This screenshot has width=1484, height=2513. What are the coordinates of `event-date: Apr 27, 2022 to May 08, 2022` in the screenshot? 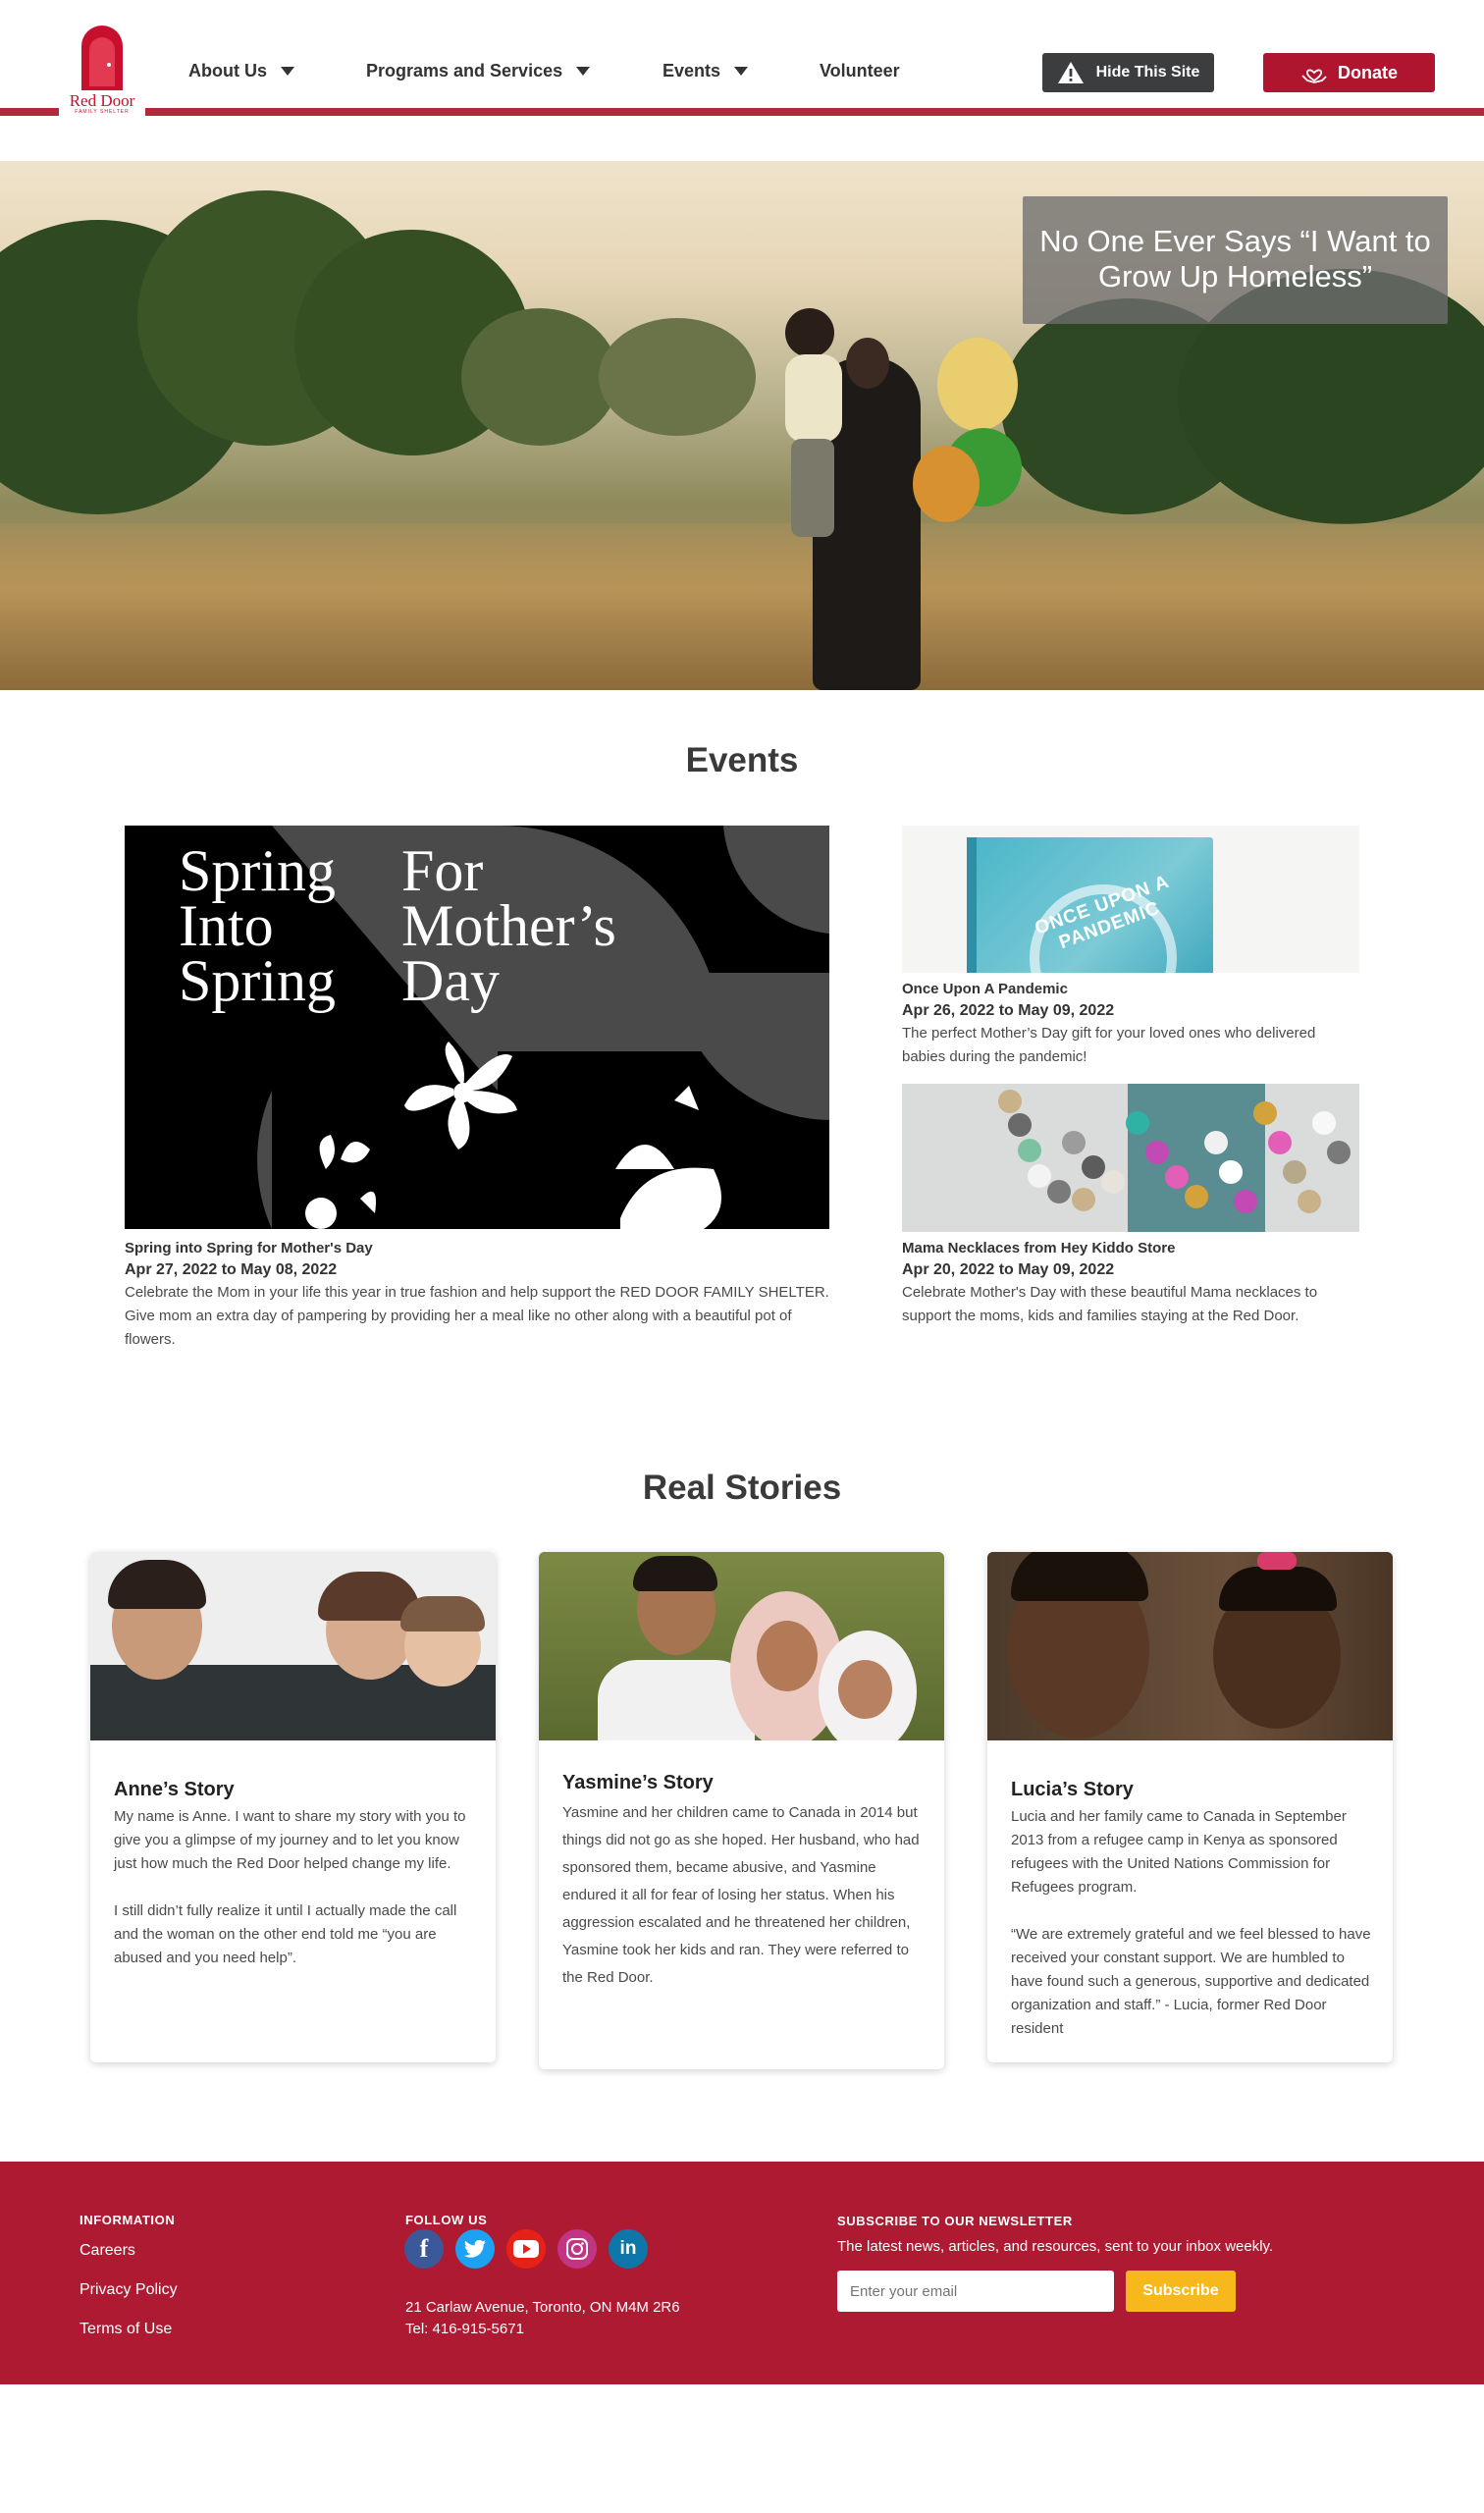 It's located at (232, 1270).